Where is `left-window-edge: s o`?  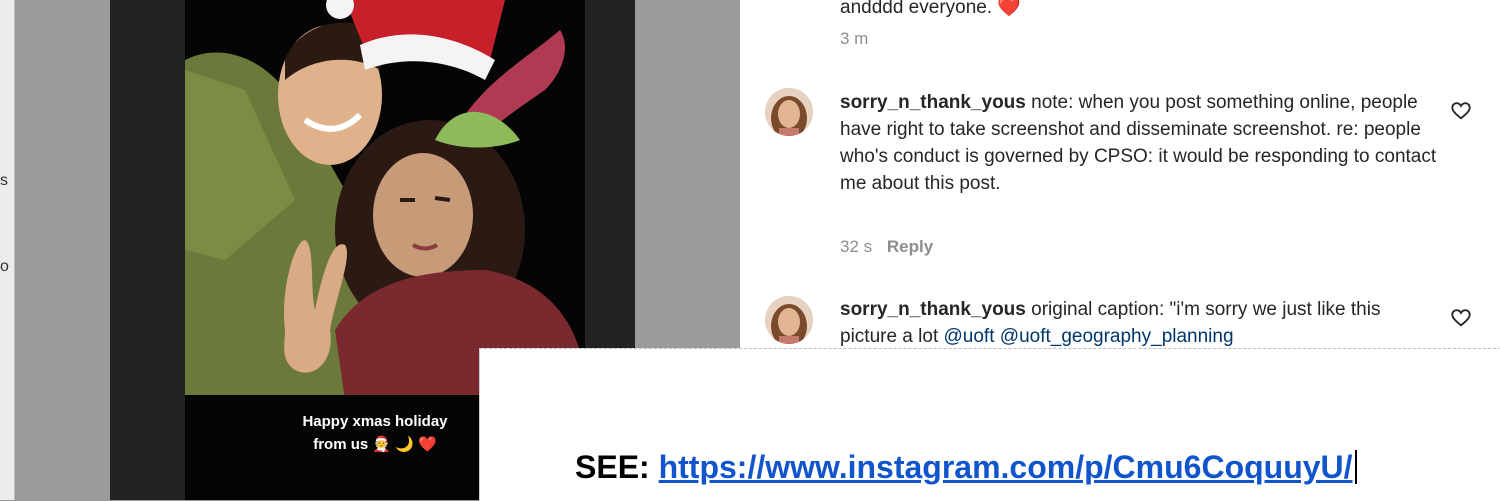 left-window-edge: s o is located at coordinates (7, 250).